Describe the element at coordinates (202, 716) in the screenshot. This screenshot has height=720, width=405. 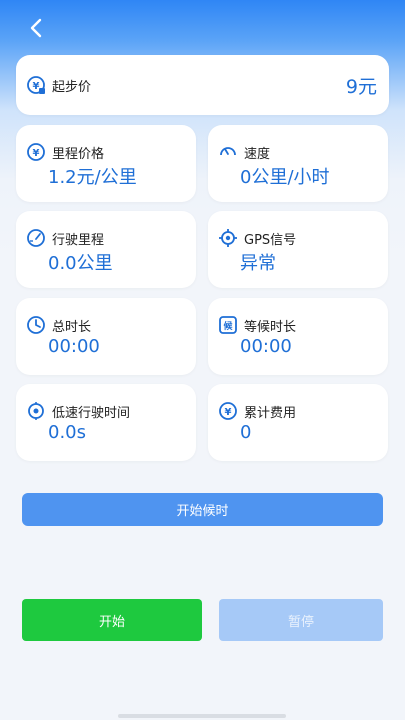
I see `home-indicator` at that location.